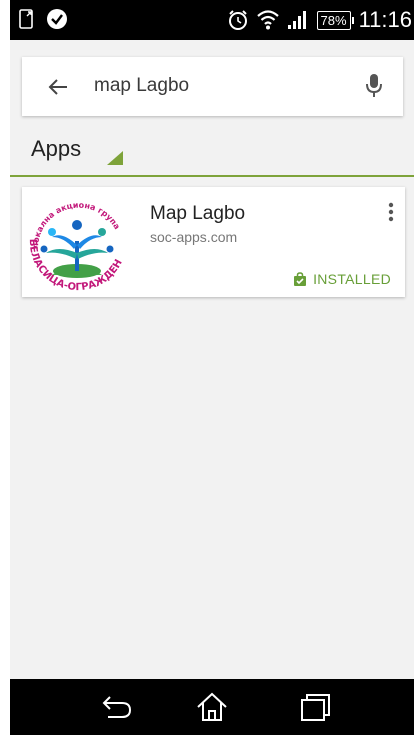  Describe the element at coordinates (237, 20) in the screenshot. I see `alarm-icon` at that location.